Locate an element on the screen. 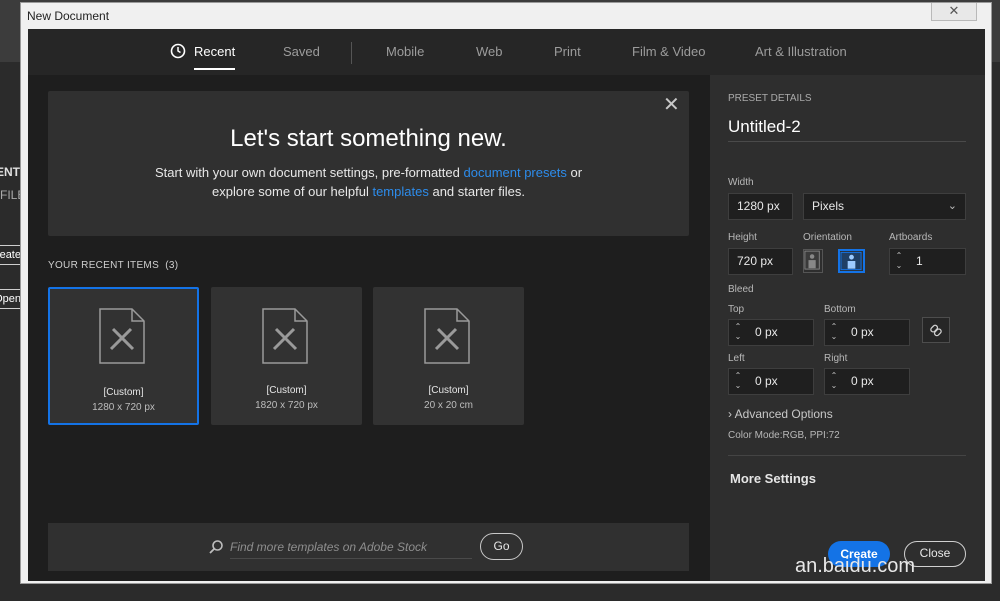 The width and height of the screenshot is (1000, 601). go-button: Go is located at coordinates (501, 546).